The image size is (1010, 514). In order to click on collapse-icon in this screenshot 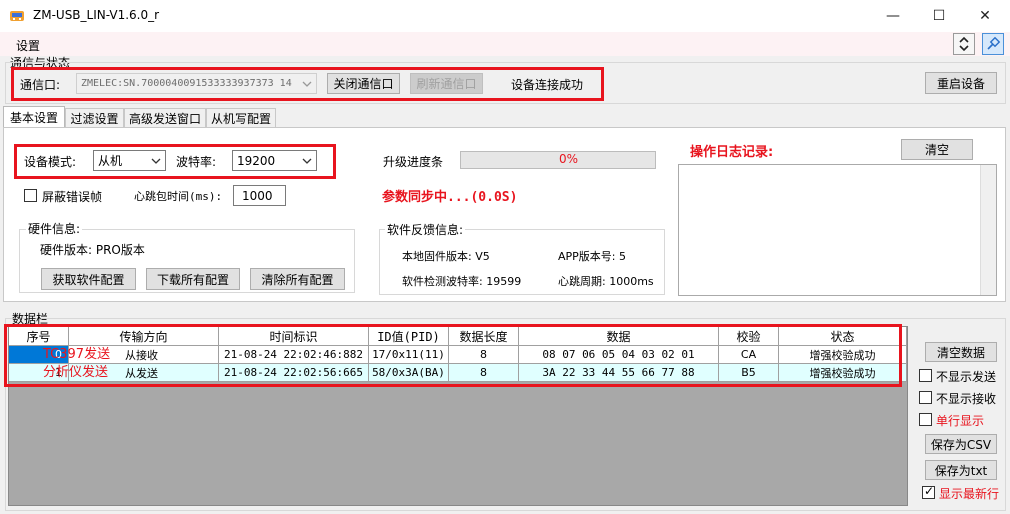, I will do `click(964, 44)`.